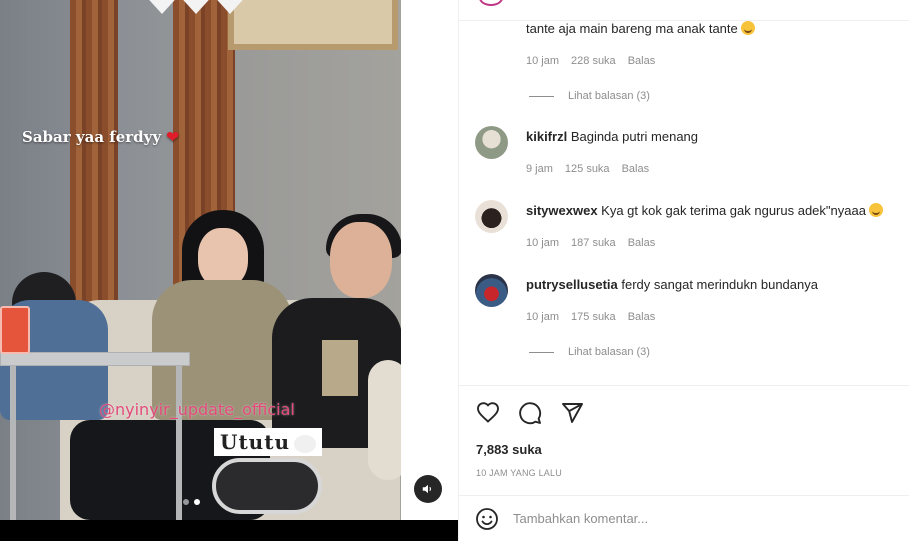  Describe the element at coordinates (223, 258) in the screenshot. I see `woman-face` at that location.